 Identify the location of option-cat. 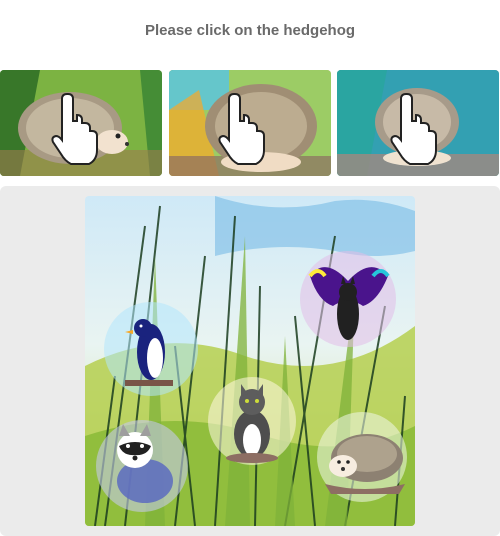
(252, 421).